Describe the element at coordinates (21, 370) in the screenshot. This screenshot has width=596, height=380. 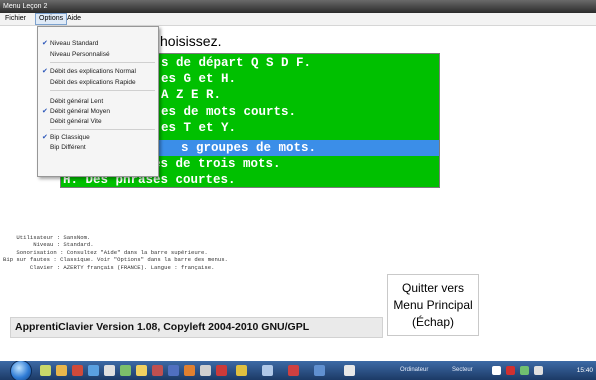
I see `start-orb-icon` at that location.